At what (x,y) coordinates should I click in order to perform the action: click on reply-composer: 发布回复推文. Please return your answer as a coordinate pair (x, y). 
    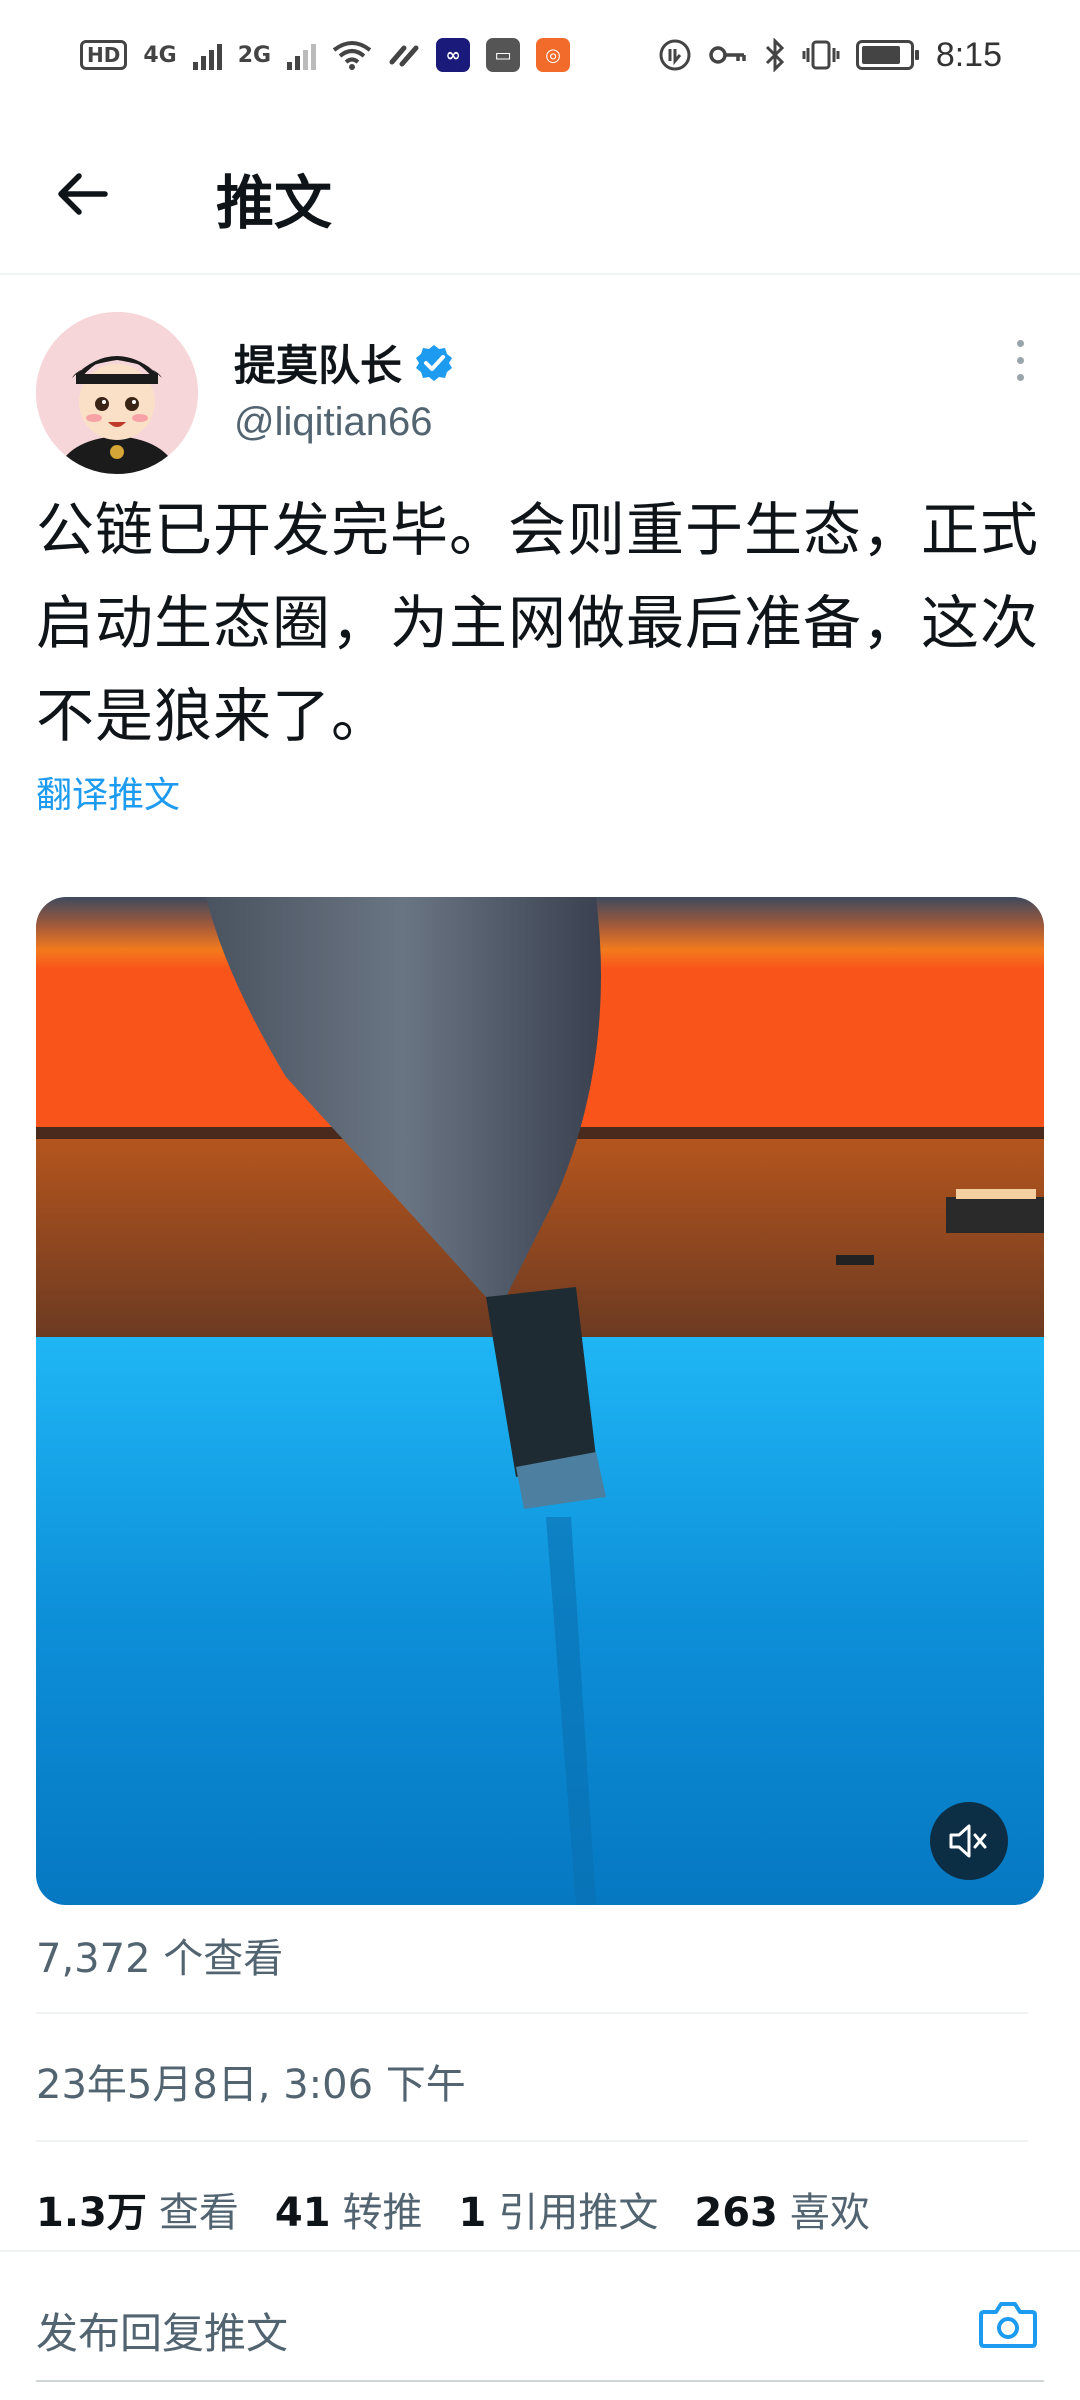
    Looking at the image, I should click on (540, 2325).